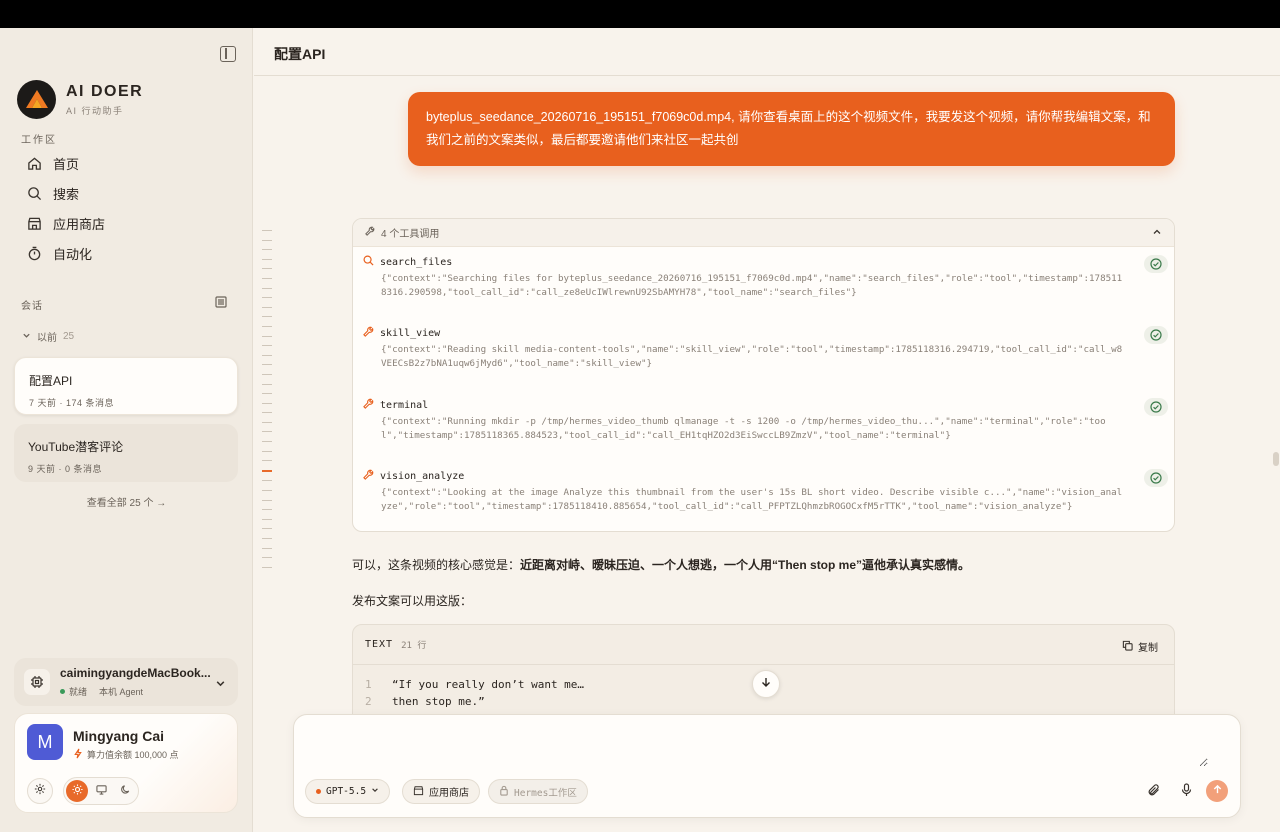 The width and height of the screenshot is (1280, 832). Describe the element at coordinates (449, 793) in the screenshot. I see `app-store-label: 应用商店` at that location.